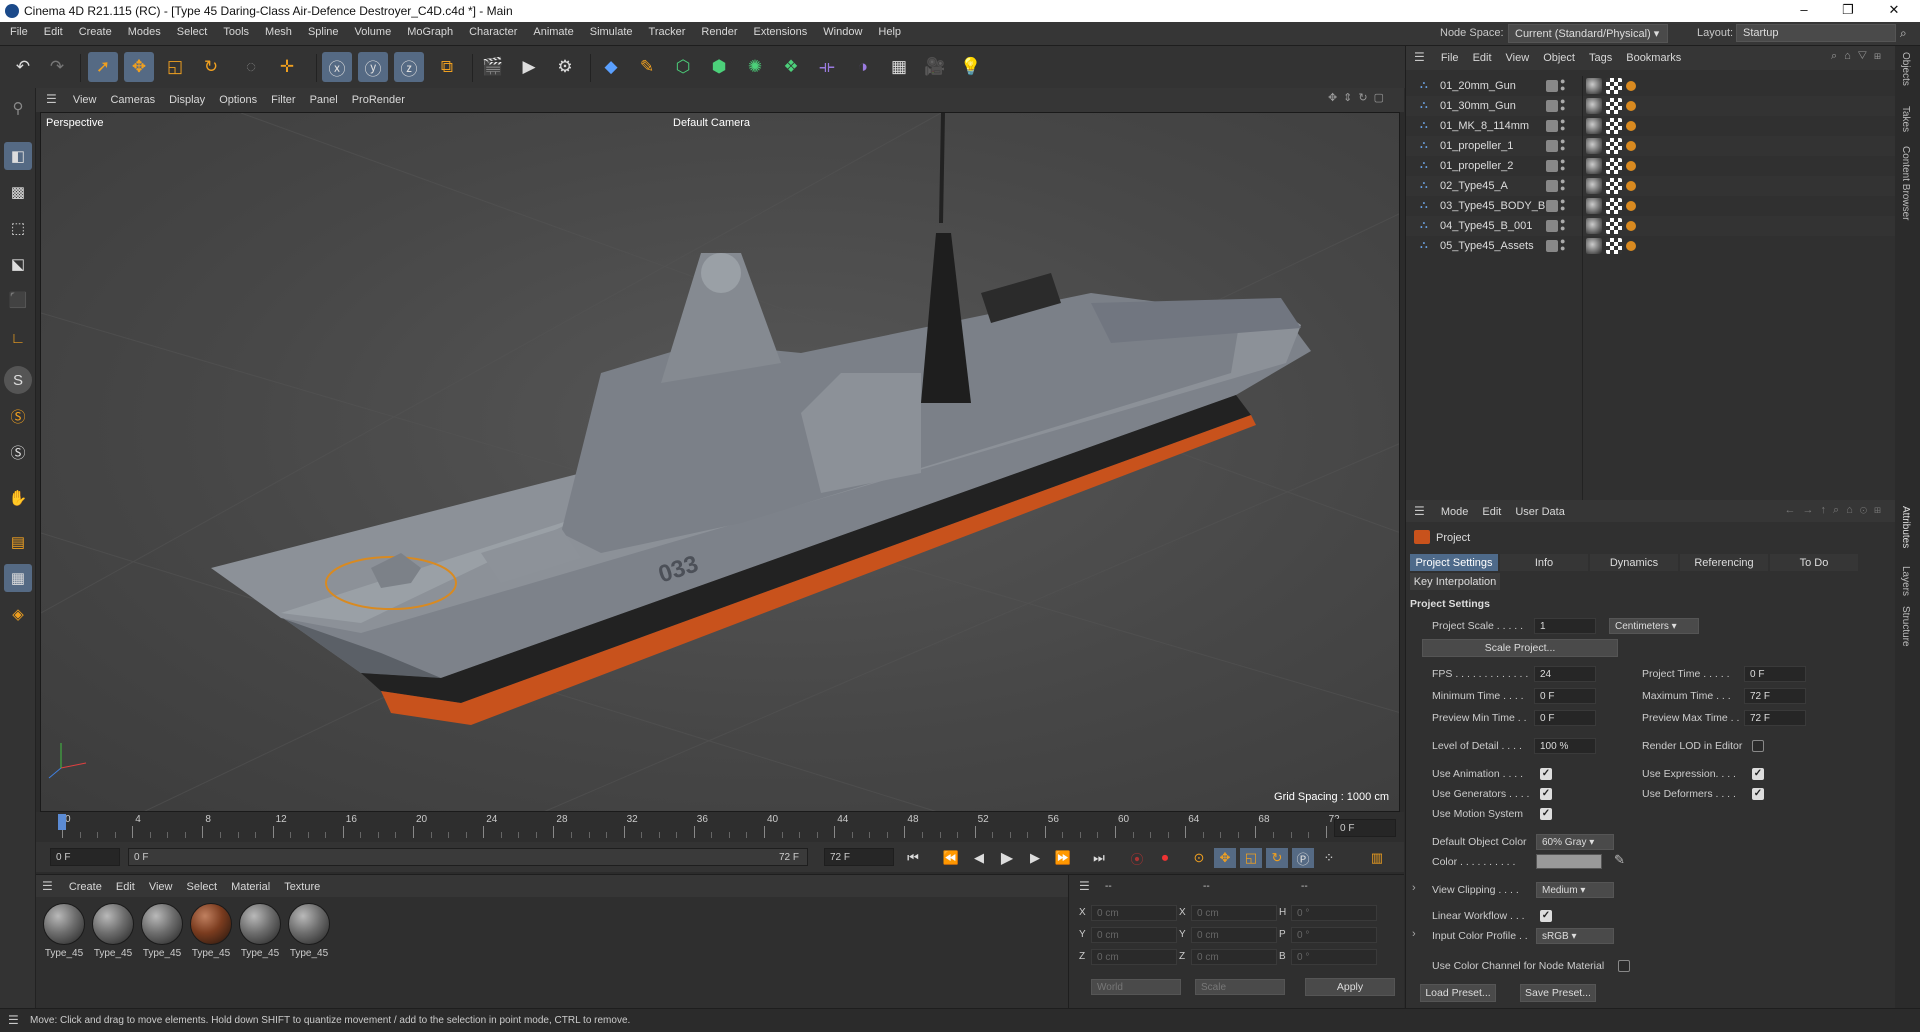 This screenshot has height=1032, width=1920. What do you see at coordinates (1905, 581) in the screenshot?
I see `side-tab-layers: Layers` at bounding box center [1905, 581].